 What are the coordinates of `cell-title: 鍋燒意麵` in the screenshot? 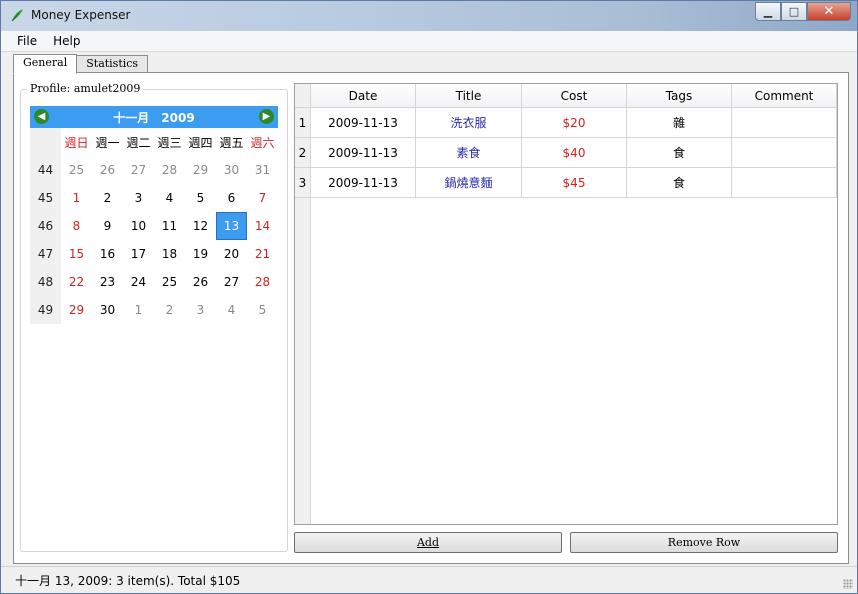 It's located at (469, 183).